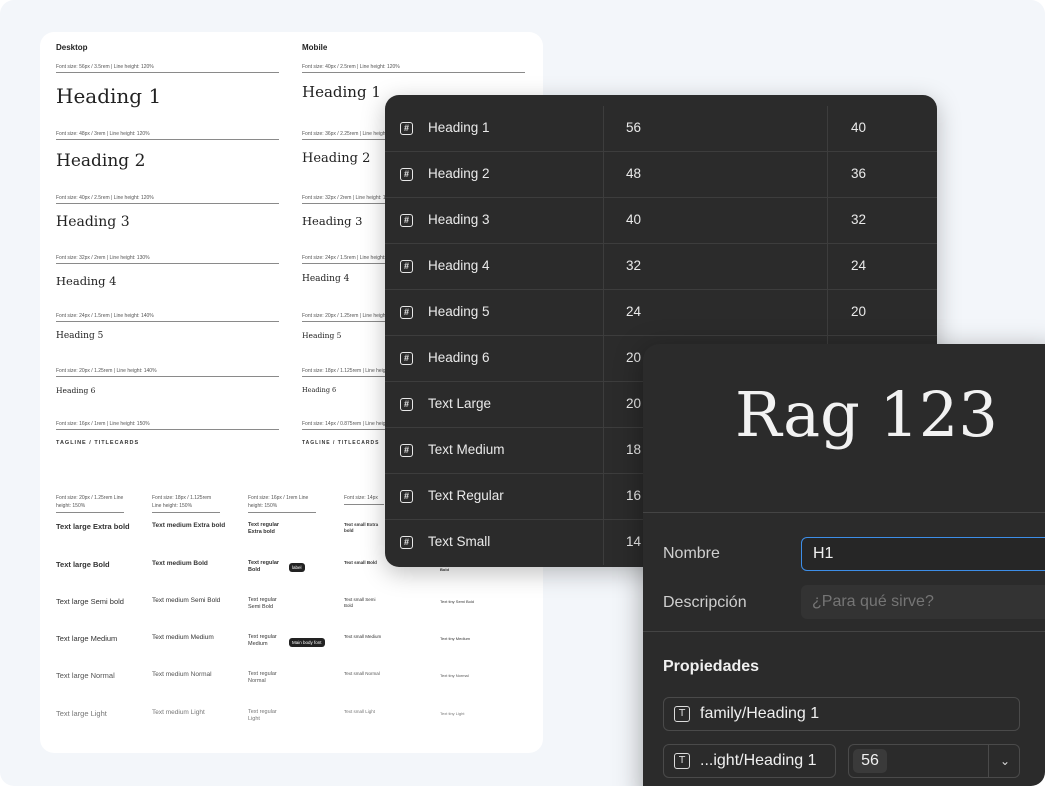 Image resolution: width=1045 pixels, height=786 pixels. Describe the element at coordinates (459, 311) in the screenshot. I see `variable-name: Heading 5` at that location.